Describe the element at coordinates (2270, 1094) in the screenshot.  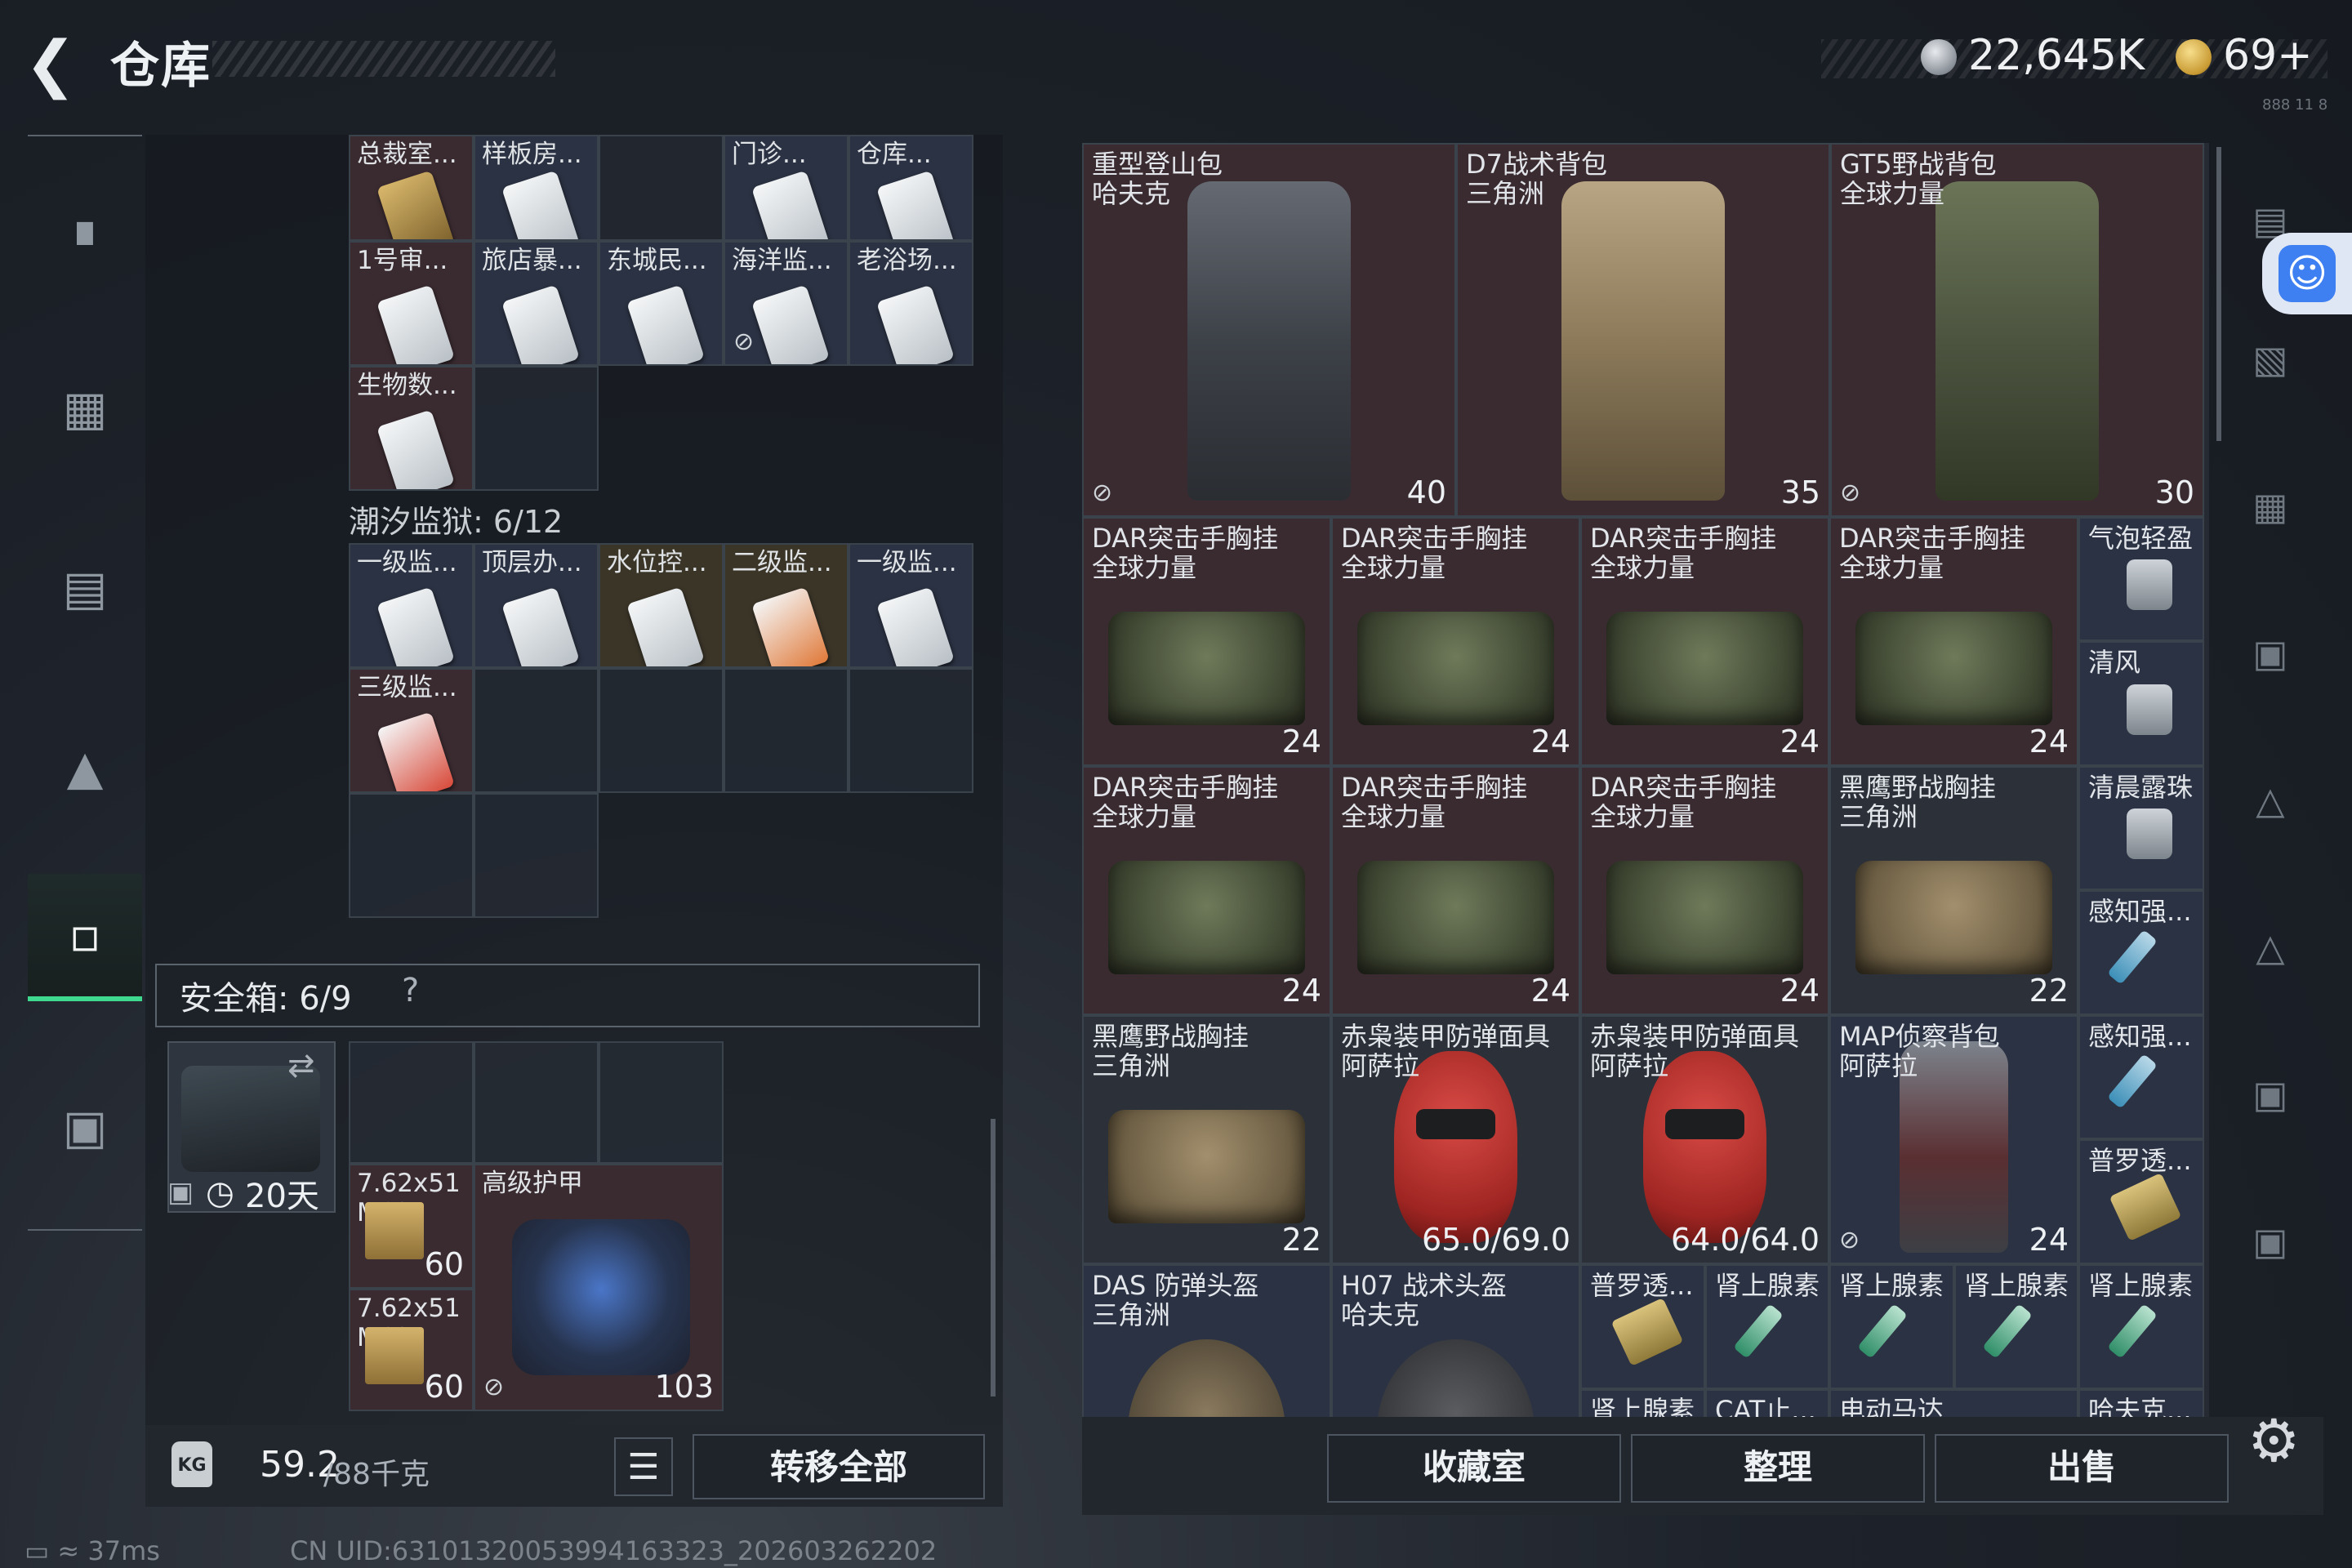
I see `filter-tier5-icon: ▣` at that location.